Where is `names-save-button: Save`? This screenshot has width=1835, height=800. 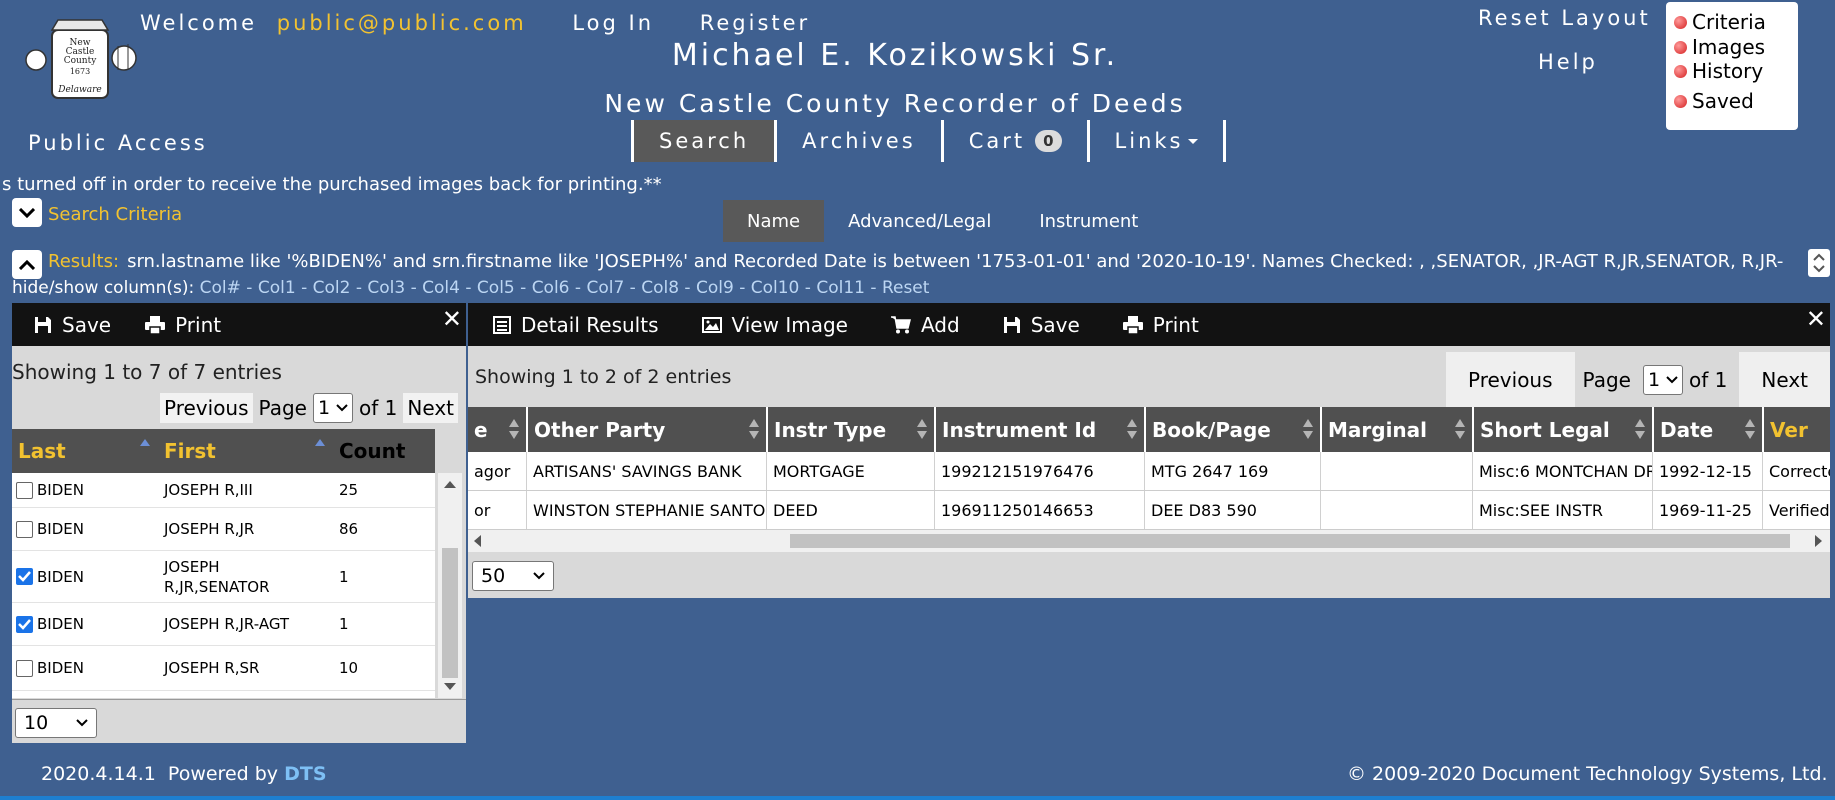 names-save-button: Save is located at coordinates (72, 325).